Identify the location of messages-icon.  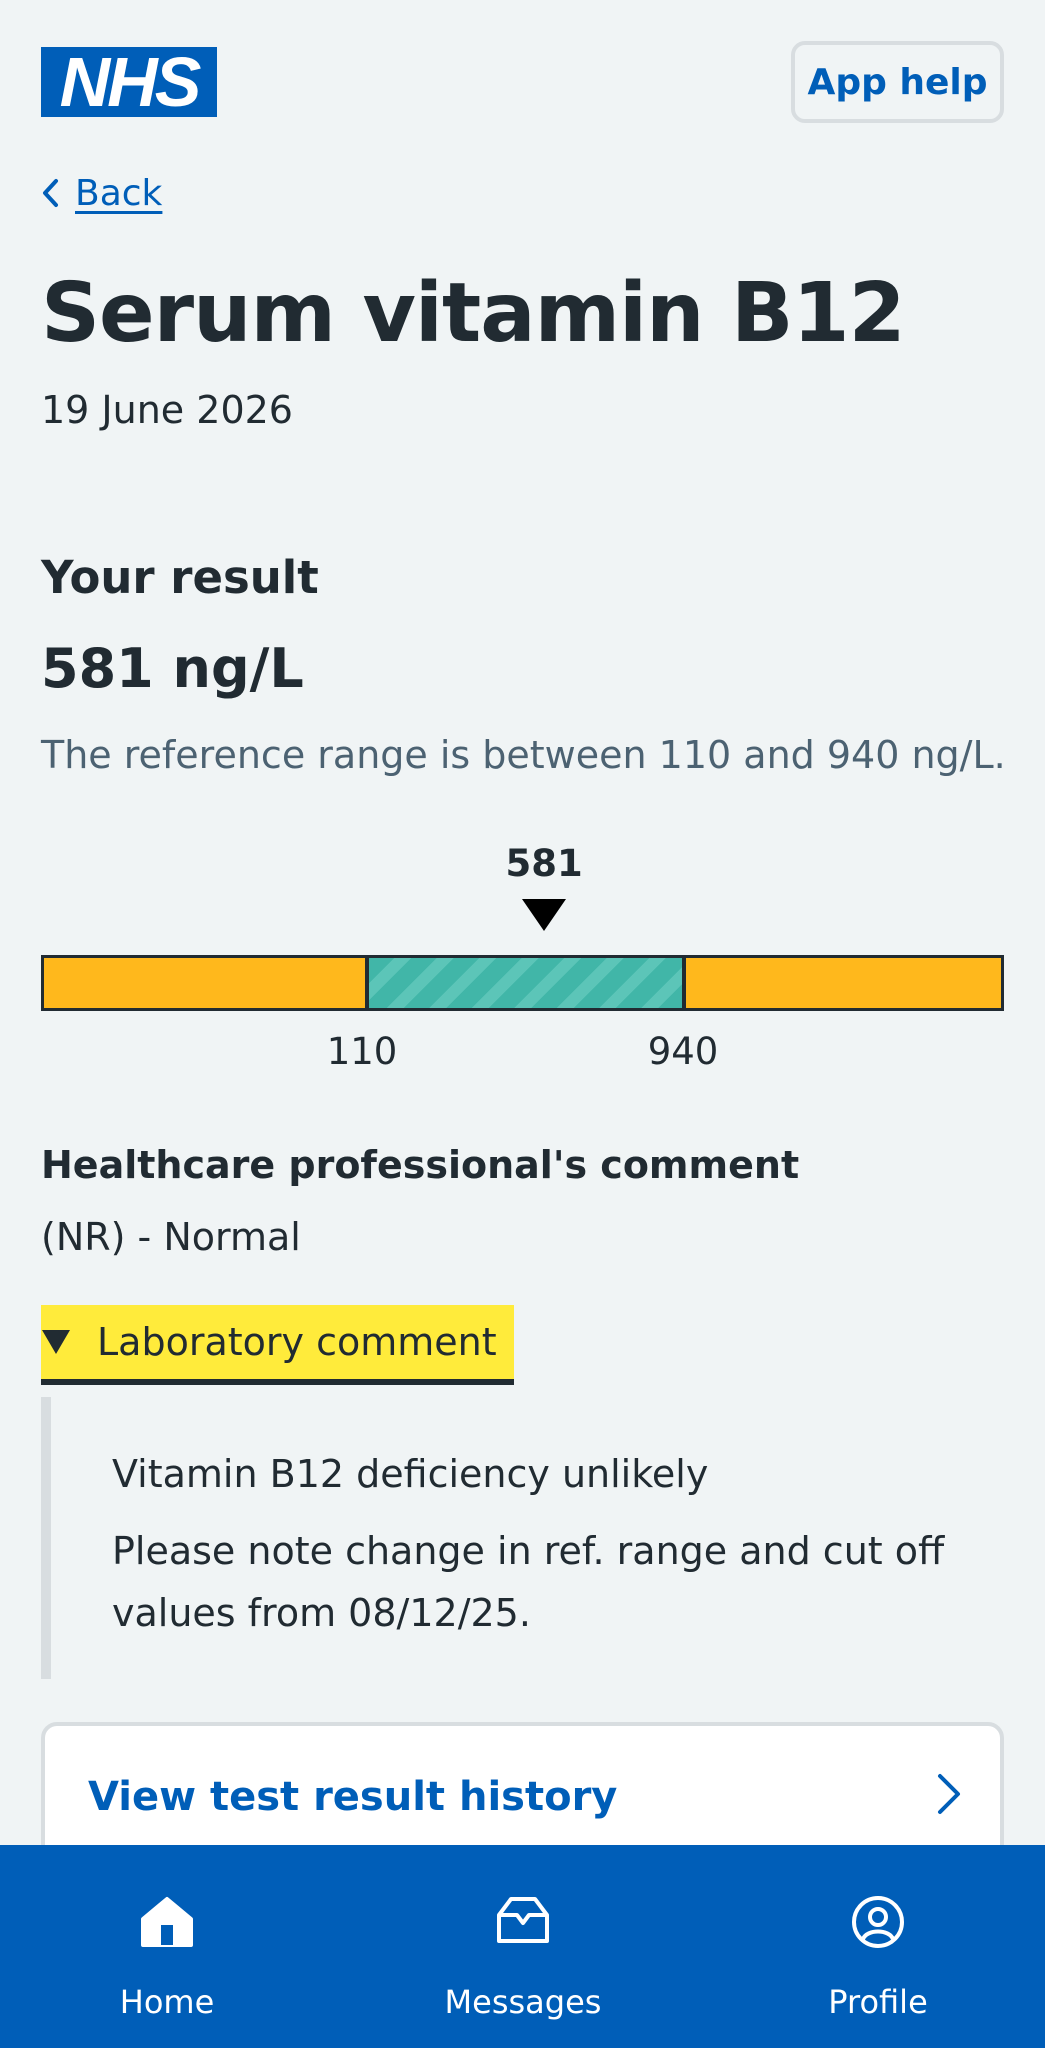
(523, 1920).